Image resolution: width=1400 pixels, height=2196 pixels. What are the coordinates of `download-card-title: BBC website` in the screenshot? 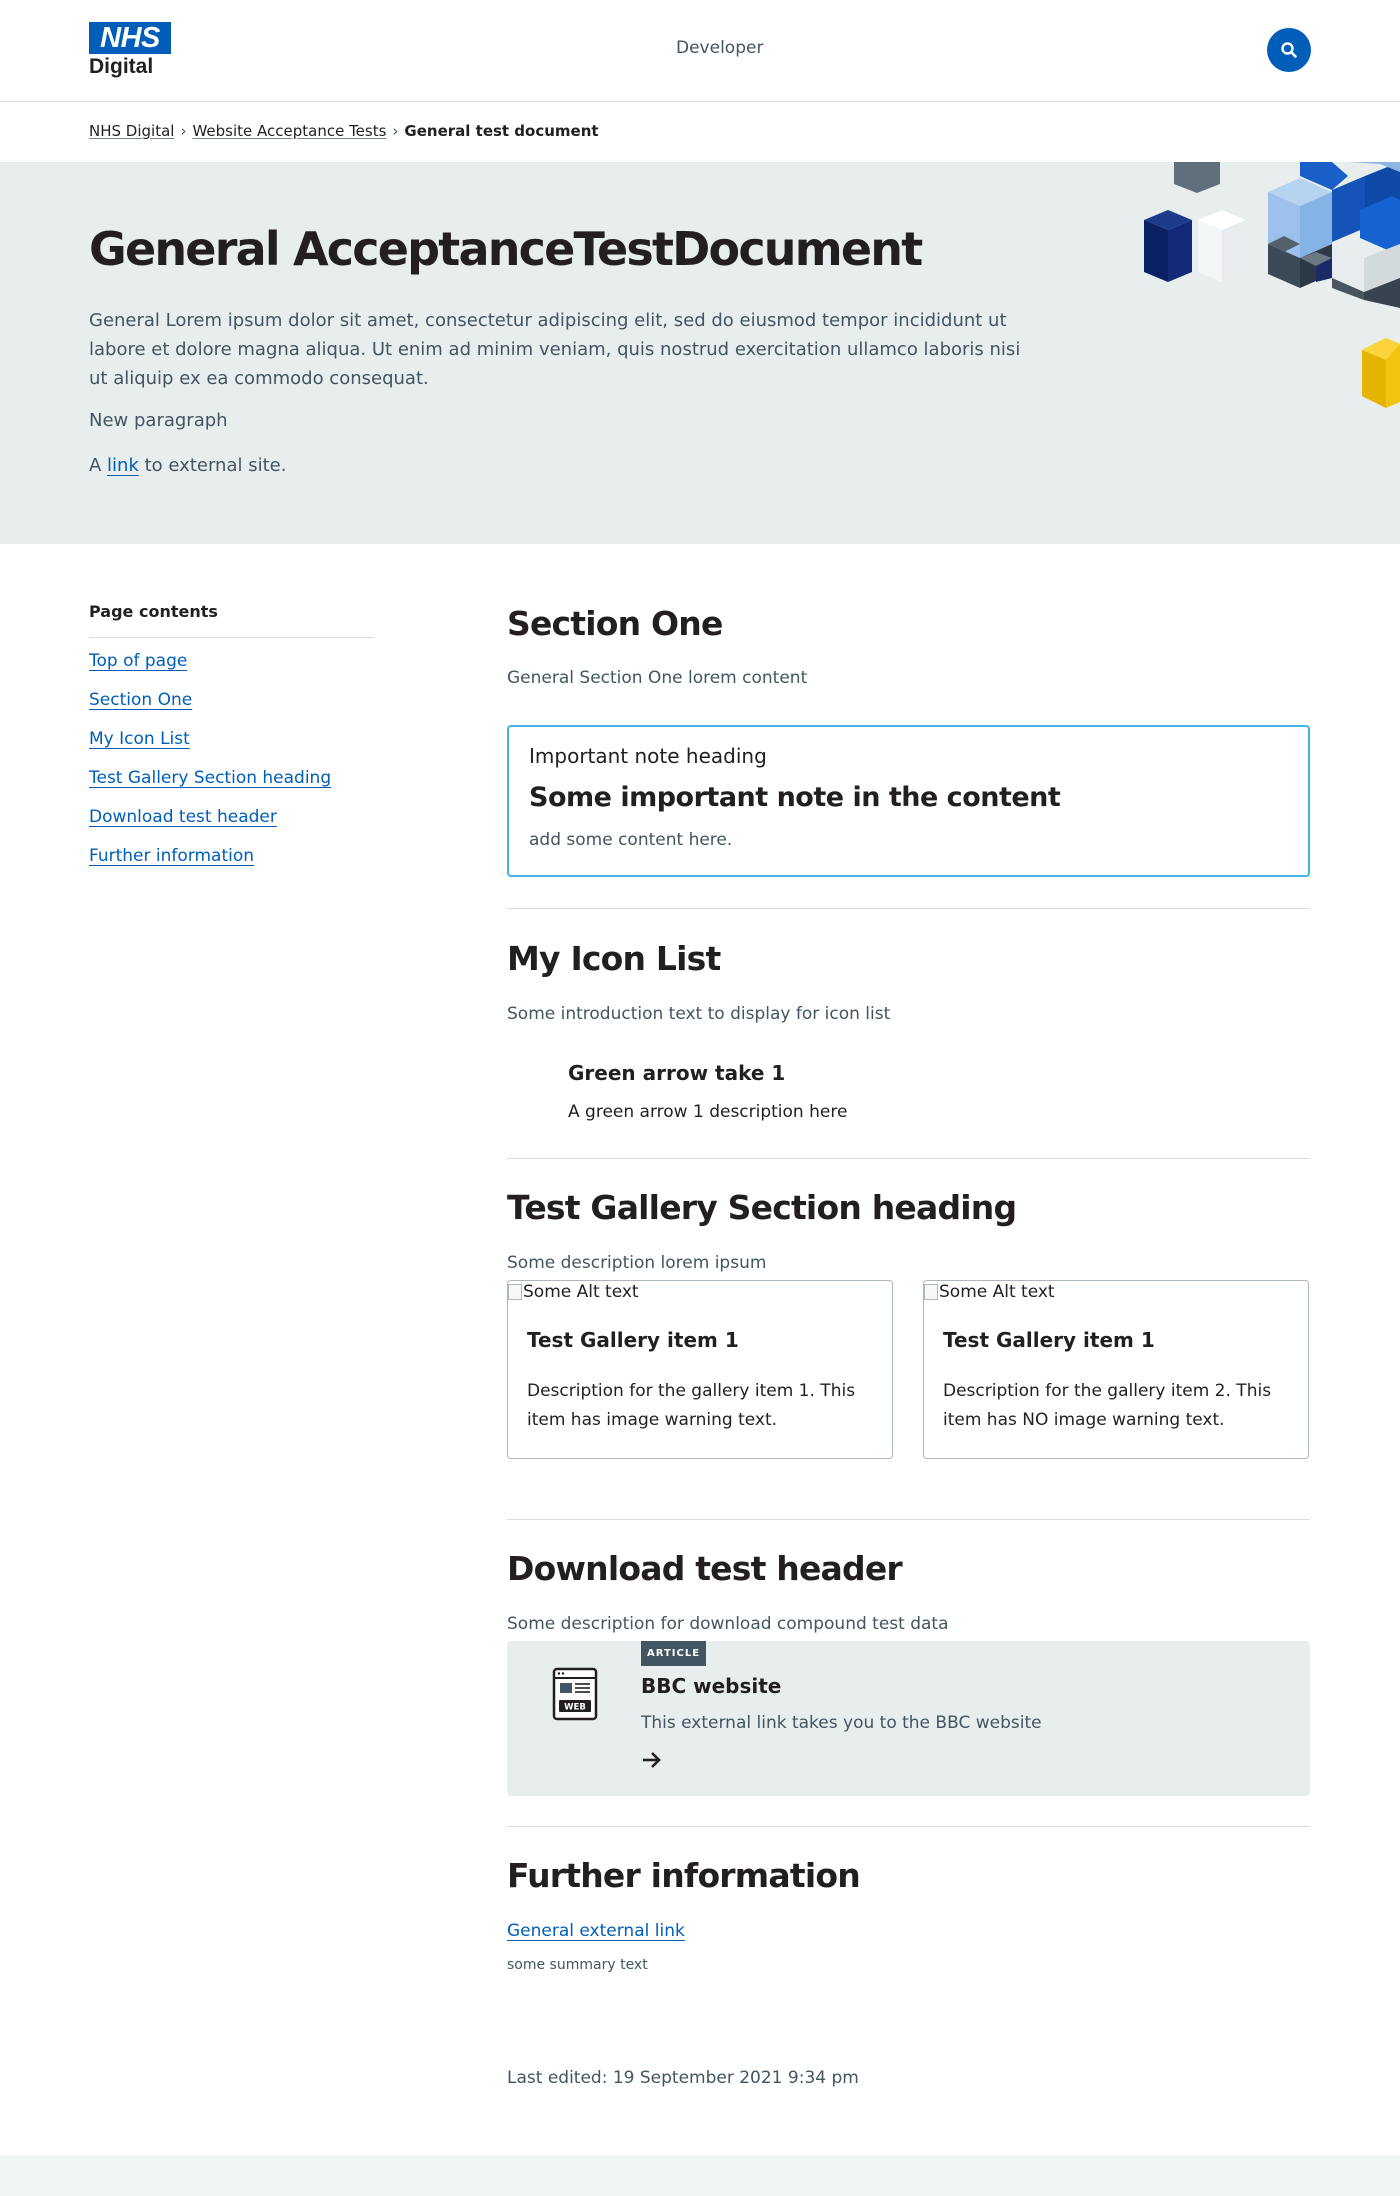 It's located at (711, 1686).